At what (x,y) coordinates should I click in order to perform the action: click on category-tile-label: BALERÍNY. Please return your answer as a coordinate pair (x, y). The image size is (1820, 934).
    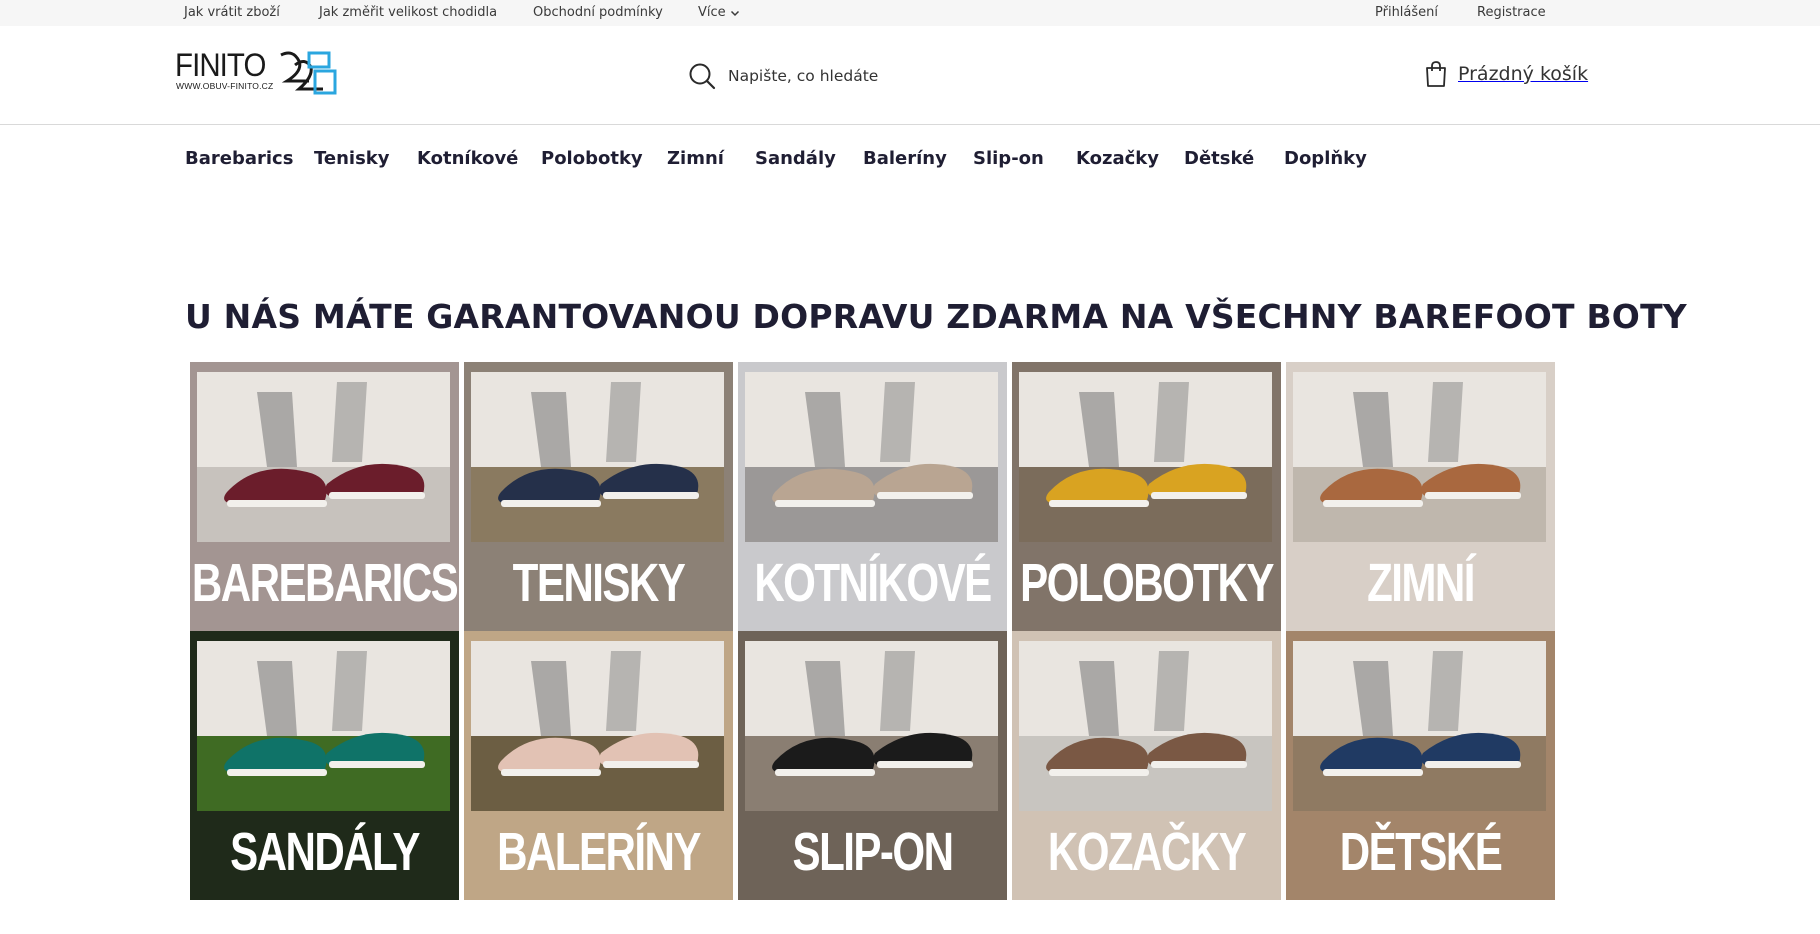
    Looking at the image, I should click on (599, 852).